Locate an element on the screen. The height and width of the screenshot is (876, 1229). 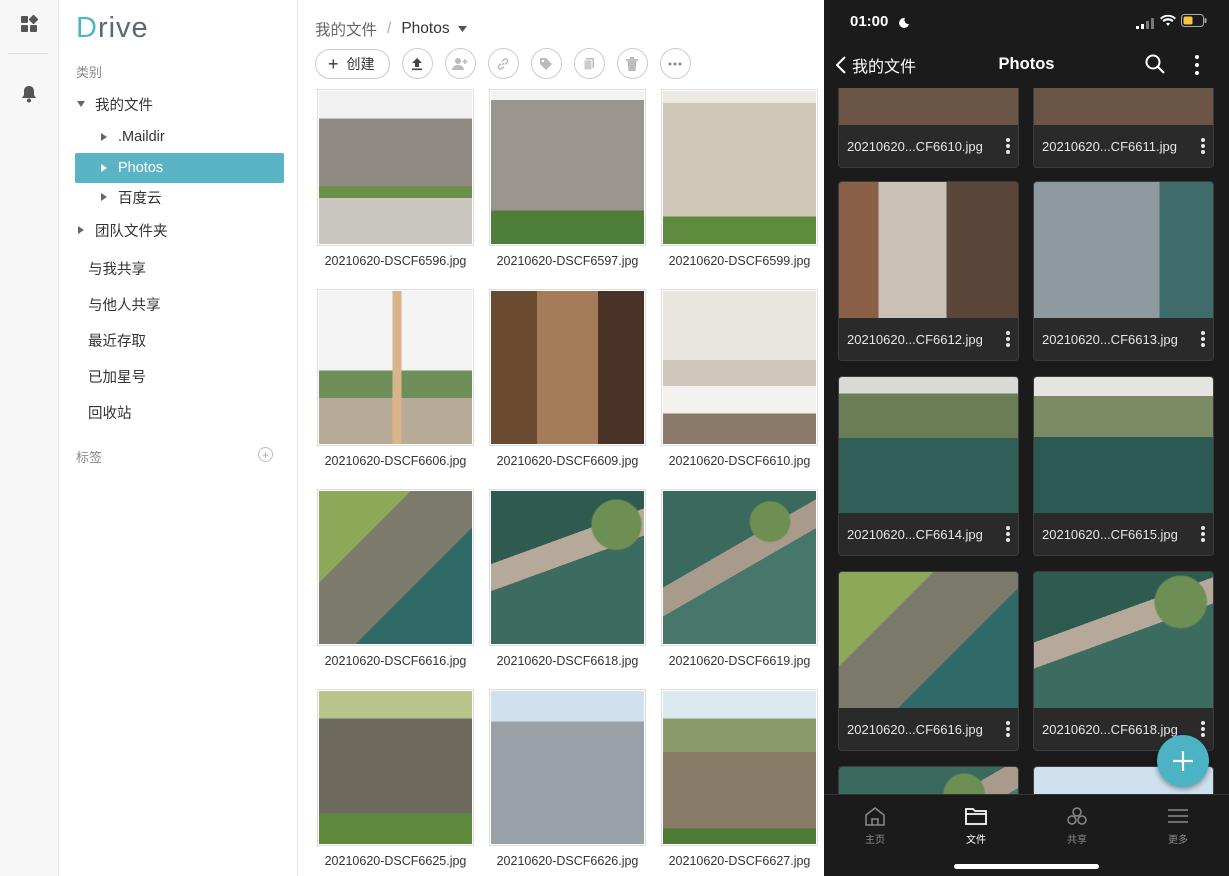
file-tile: 20210620-DSCF6627.jpg is located at coordinates (739, 778).